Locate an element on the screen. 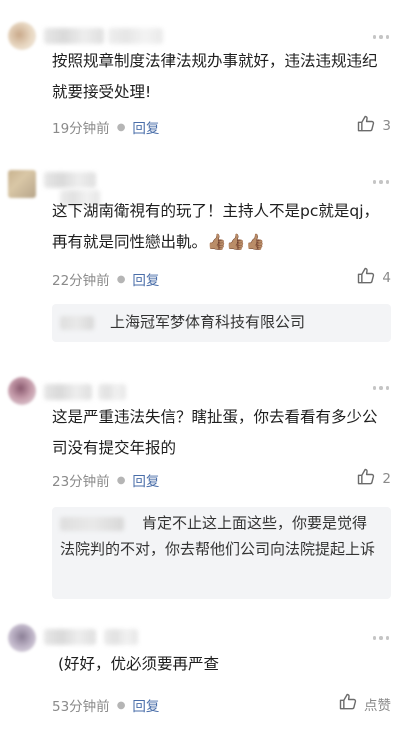 The height and width of the screenshot is (736, 405). like-button: 2 is located at coordinates (373, 479).